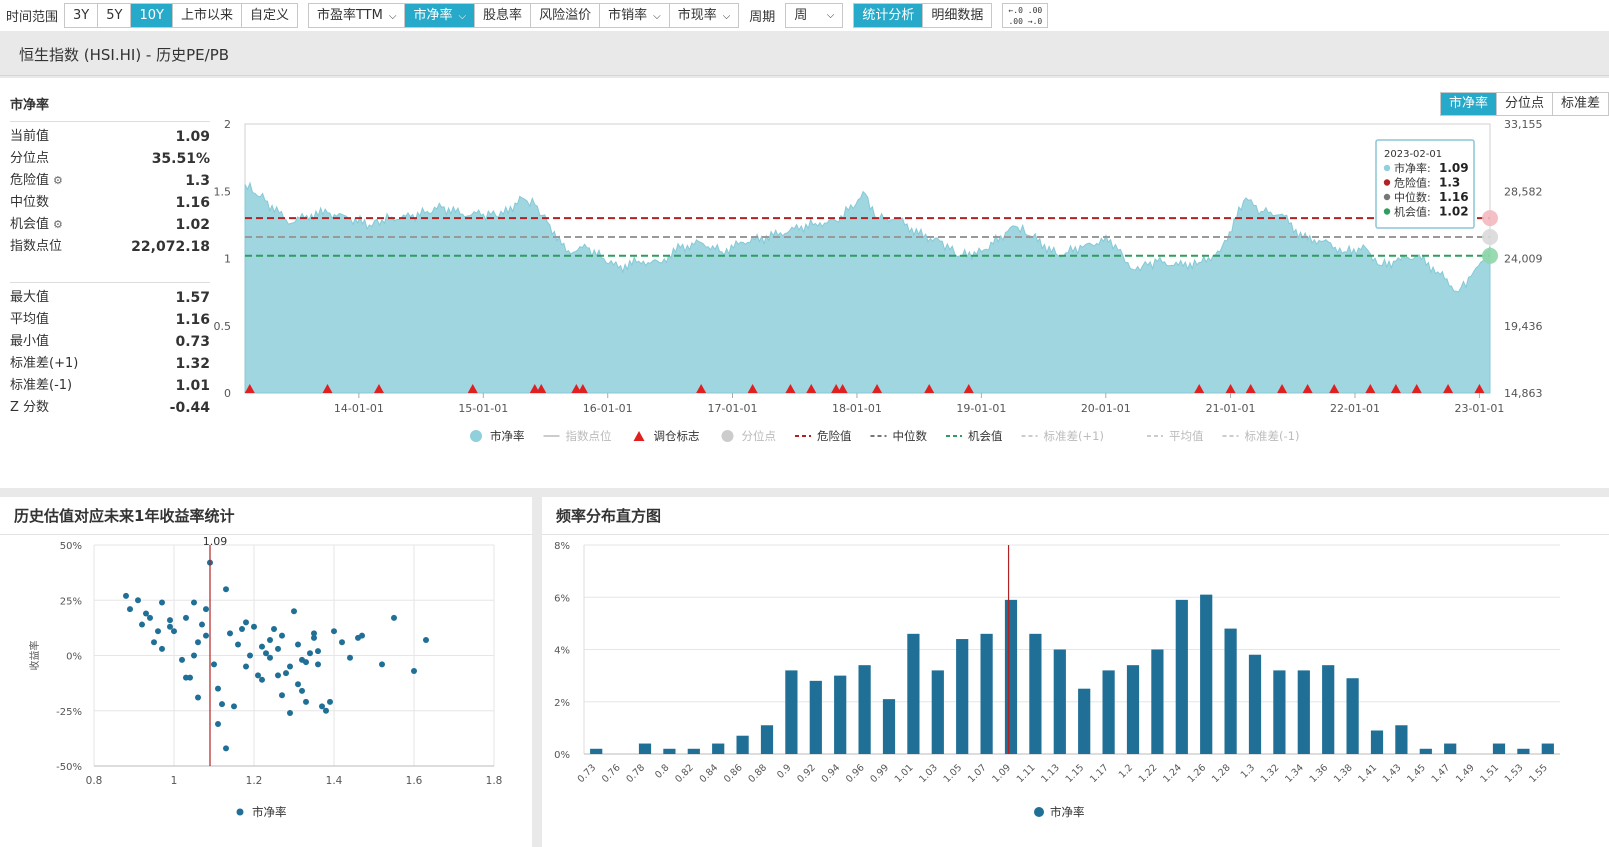 This screenshot has height=847, width=1609. Describe the element at coordinates (507, 436) in the screenshot. I see `legend-label: 市净率` at that location.